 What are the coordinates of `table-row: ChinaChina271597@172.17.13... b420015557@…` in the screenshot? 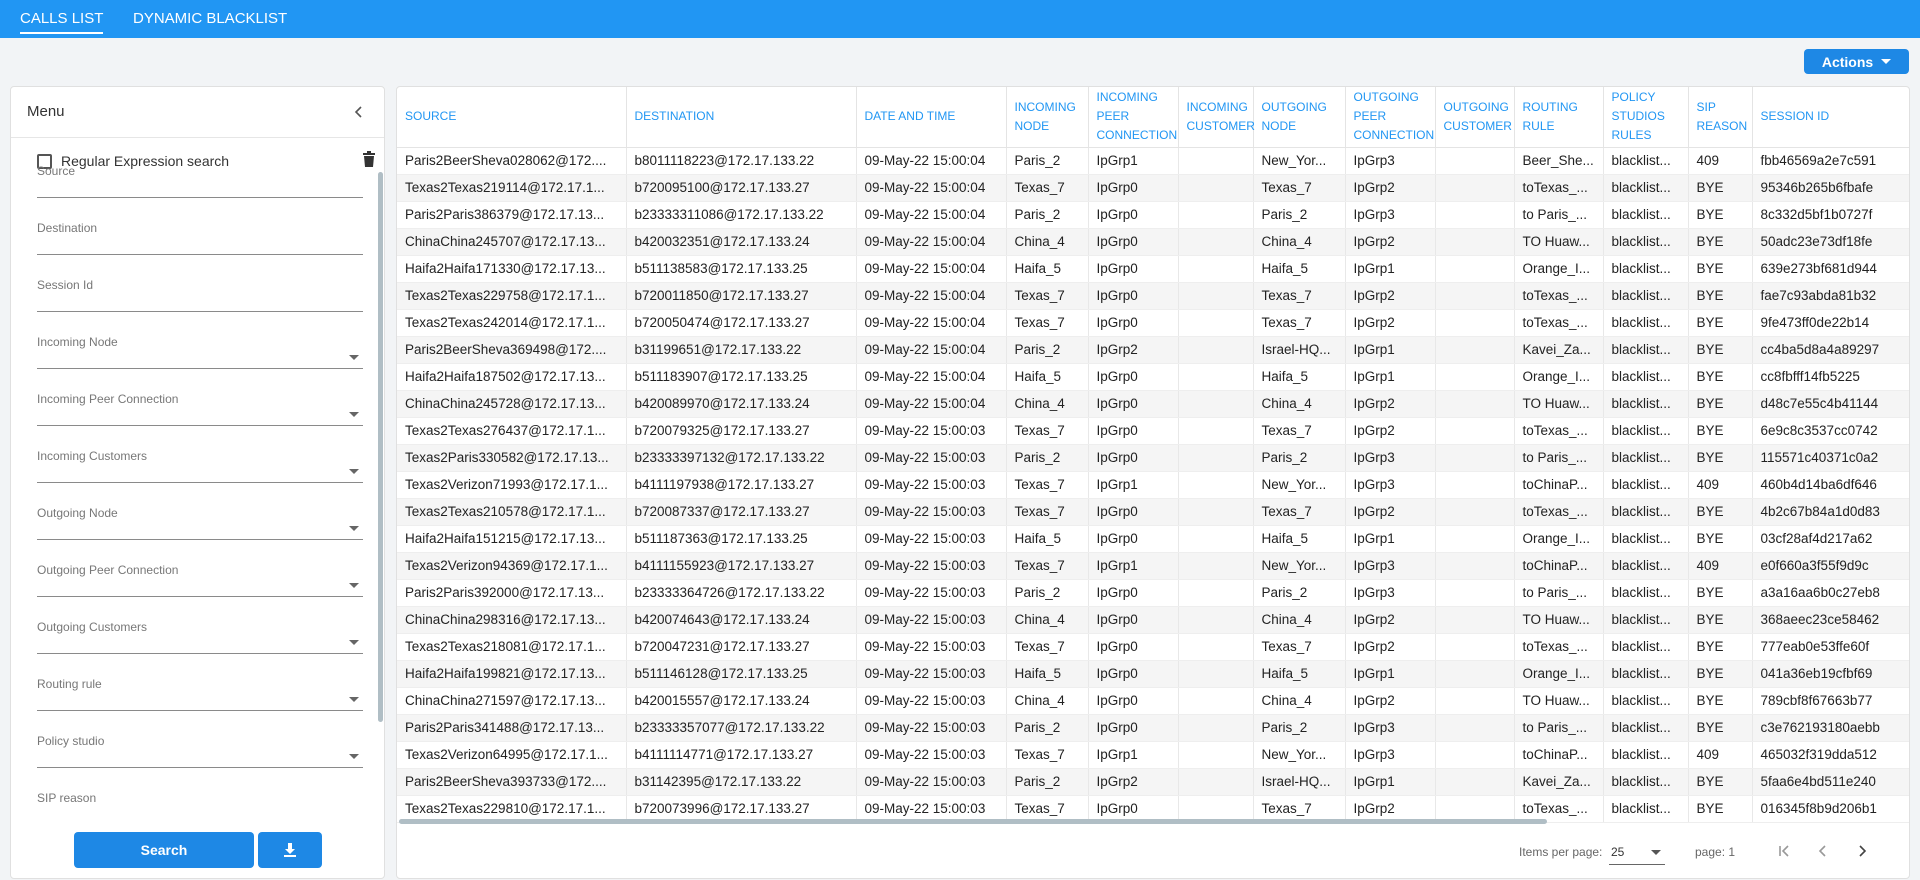 It's located at (1153, 701).